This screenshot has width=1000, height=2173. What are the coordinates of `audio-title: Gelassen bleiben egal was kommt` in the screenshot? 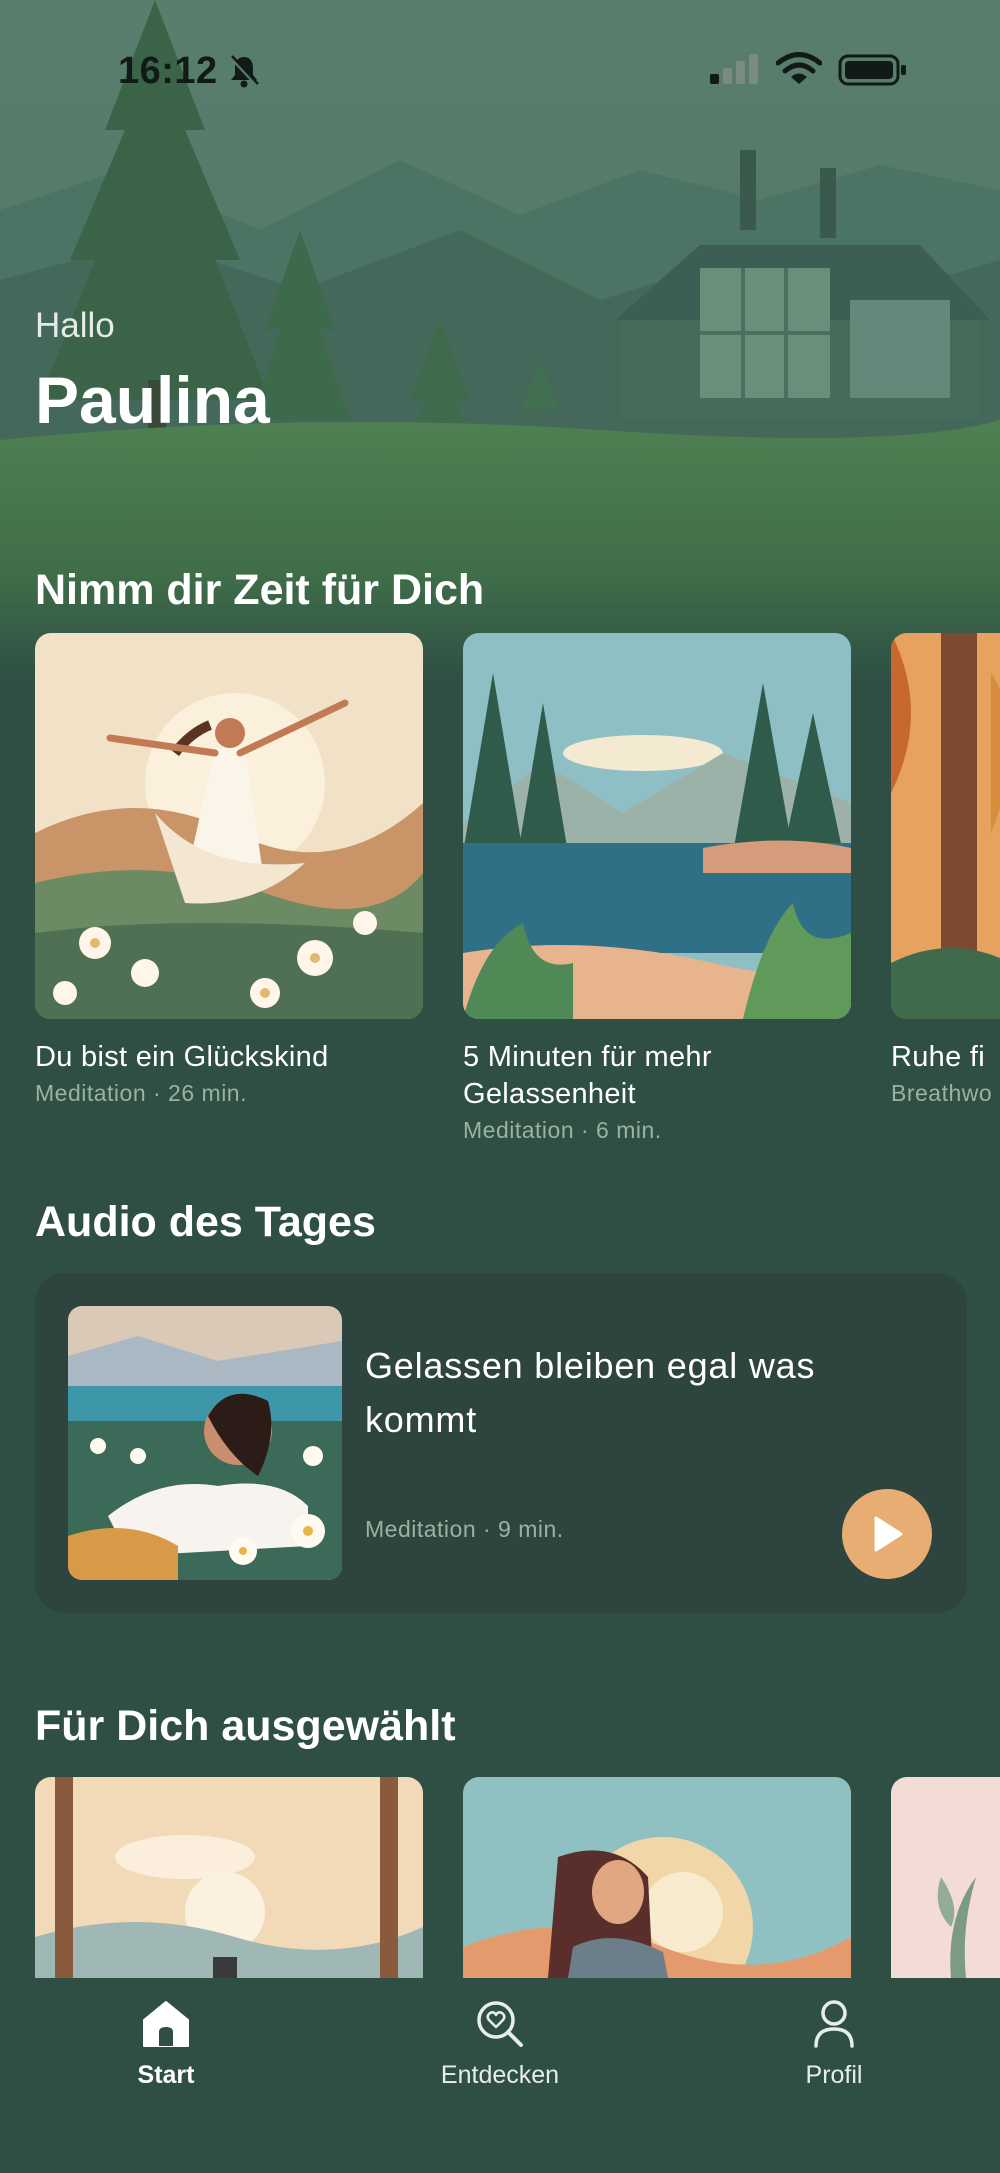 It's located at (590, 1392).